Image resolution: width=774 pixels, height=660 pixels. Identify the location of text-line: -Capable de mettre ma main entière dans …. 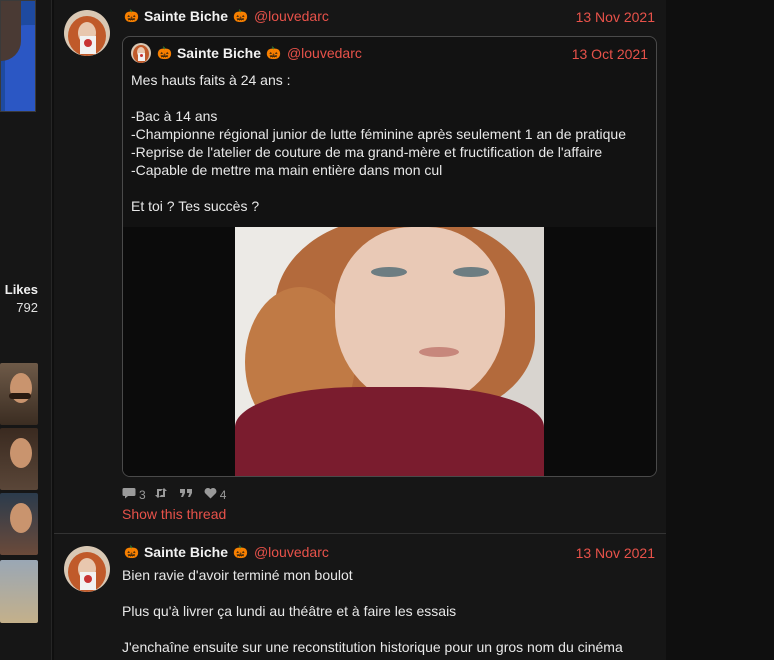
(287, 170).